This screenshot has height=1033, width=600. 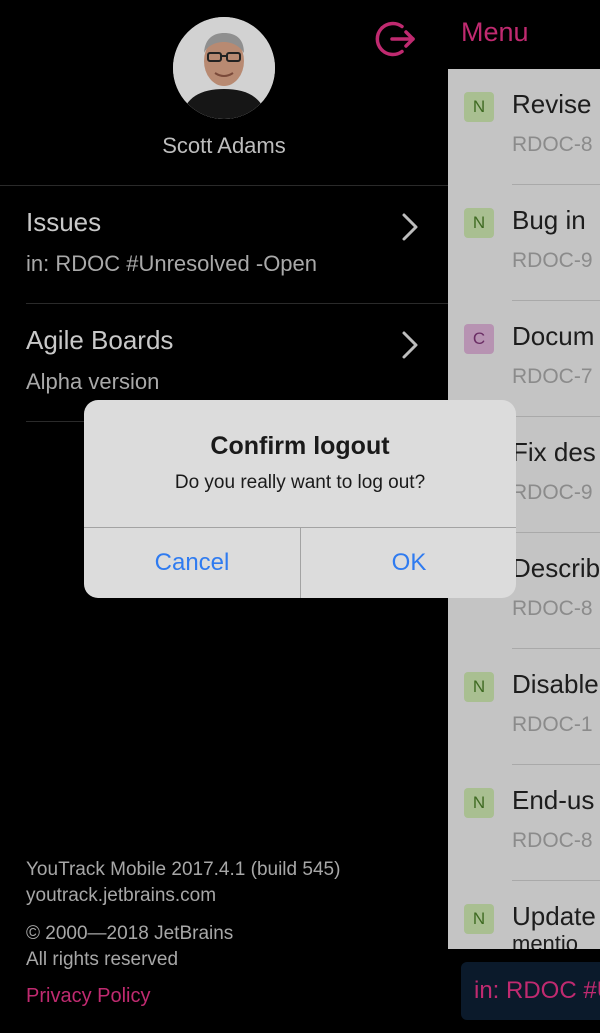 I want to click on cancel-button: Cancel, so click(x=192, y=563).